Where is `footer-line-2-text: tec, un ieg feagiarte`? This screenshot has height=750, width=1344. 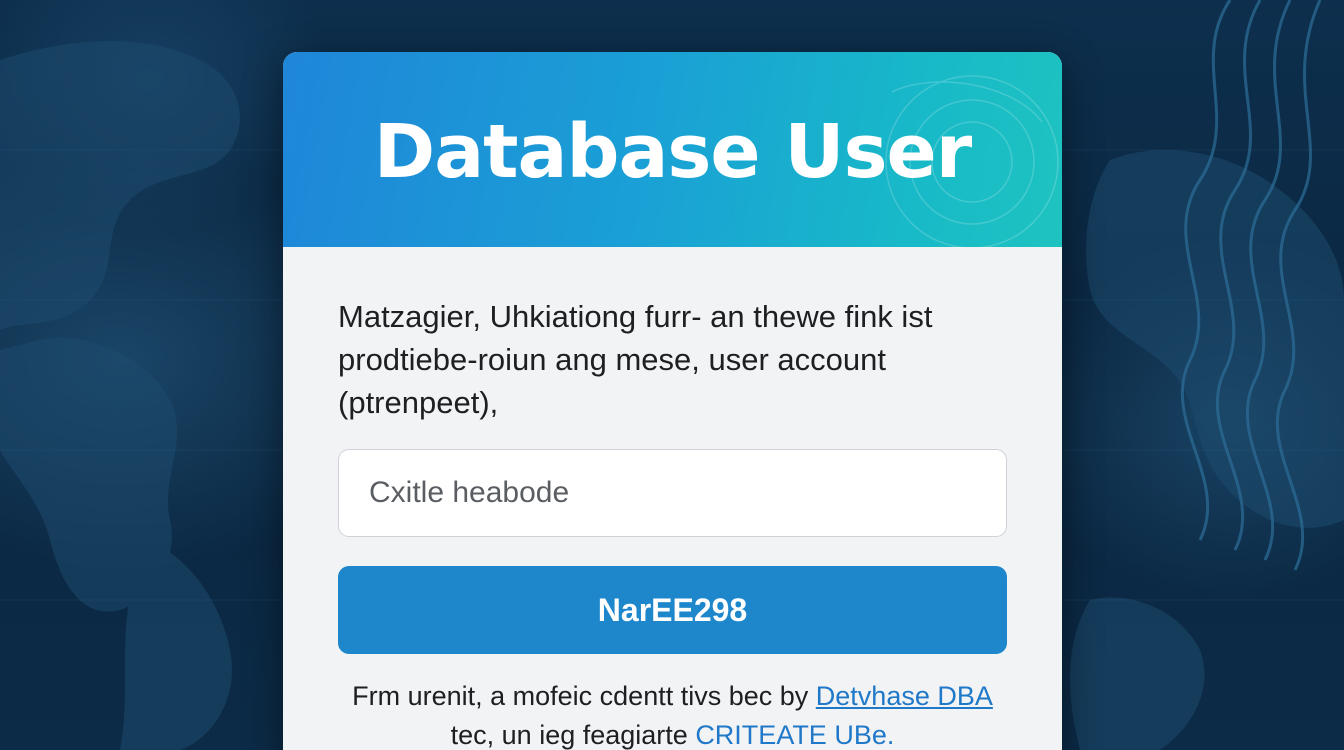 footer-line-2-text: tec, un ieg feagiarte is located at coordinates (573, 735).